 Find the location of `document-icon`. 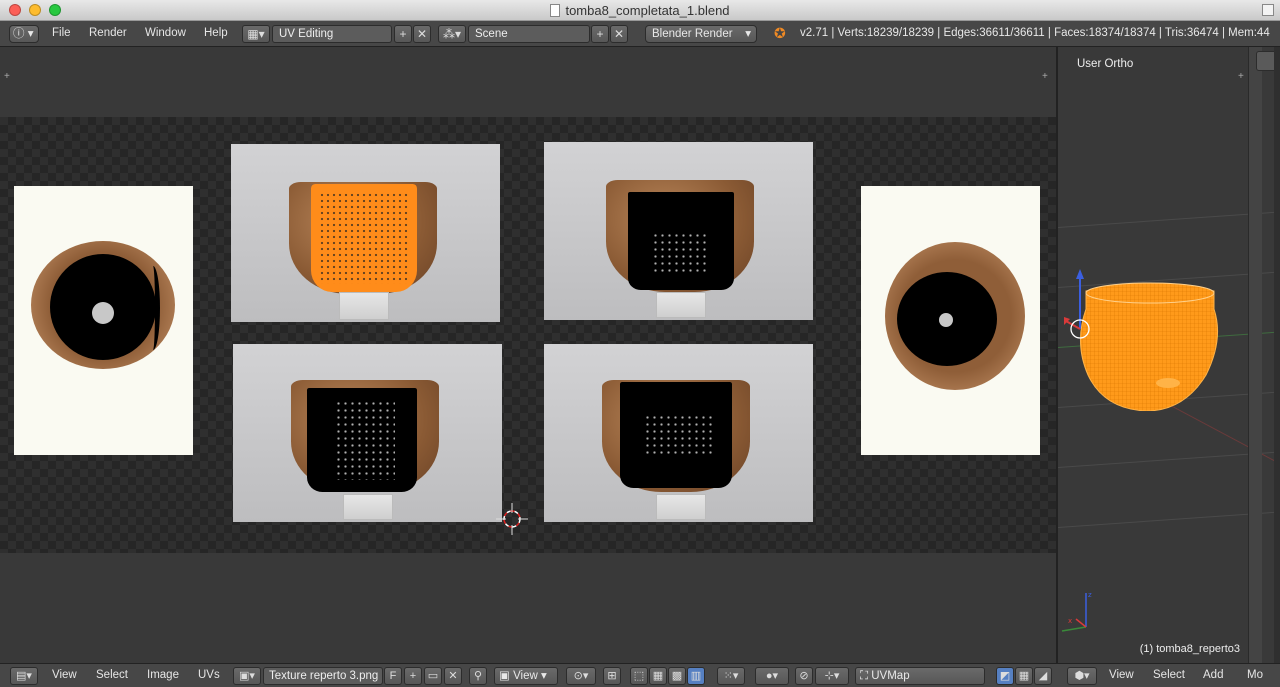

document-icon is located at coordinates (555, 10).